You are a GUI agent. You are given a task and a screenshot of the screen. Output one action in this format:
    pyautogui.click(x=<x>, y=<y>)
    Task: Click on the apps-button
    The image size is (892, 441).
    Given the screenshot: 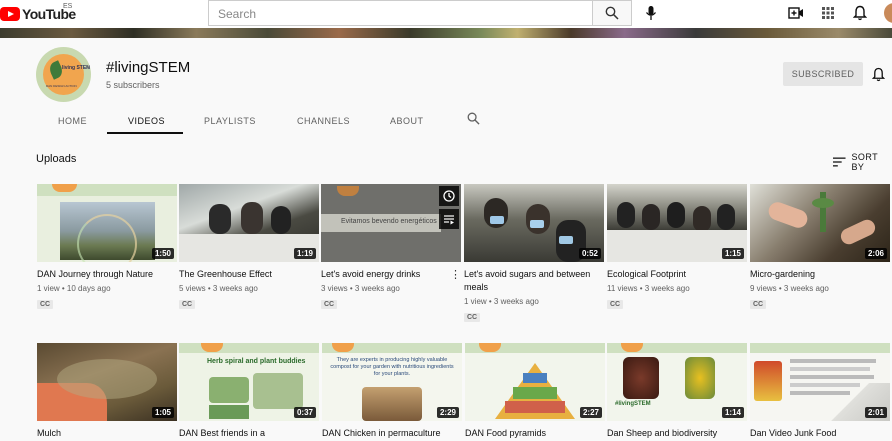 What is the action you would take?
    pyautogui.click(x=828, y=13)
    